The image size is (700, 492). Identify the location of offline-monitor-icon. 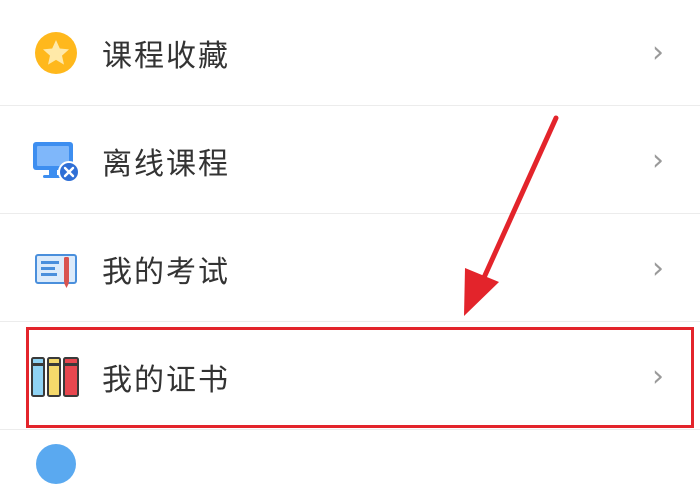
(56, 161).